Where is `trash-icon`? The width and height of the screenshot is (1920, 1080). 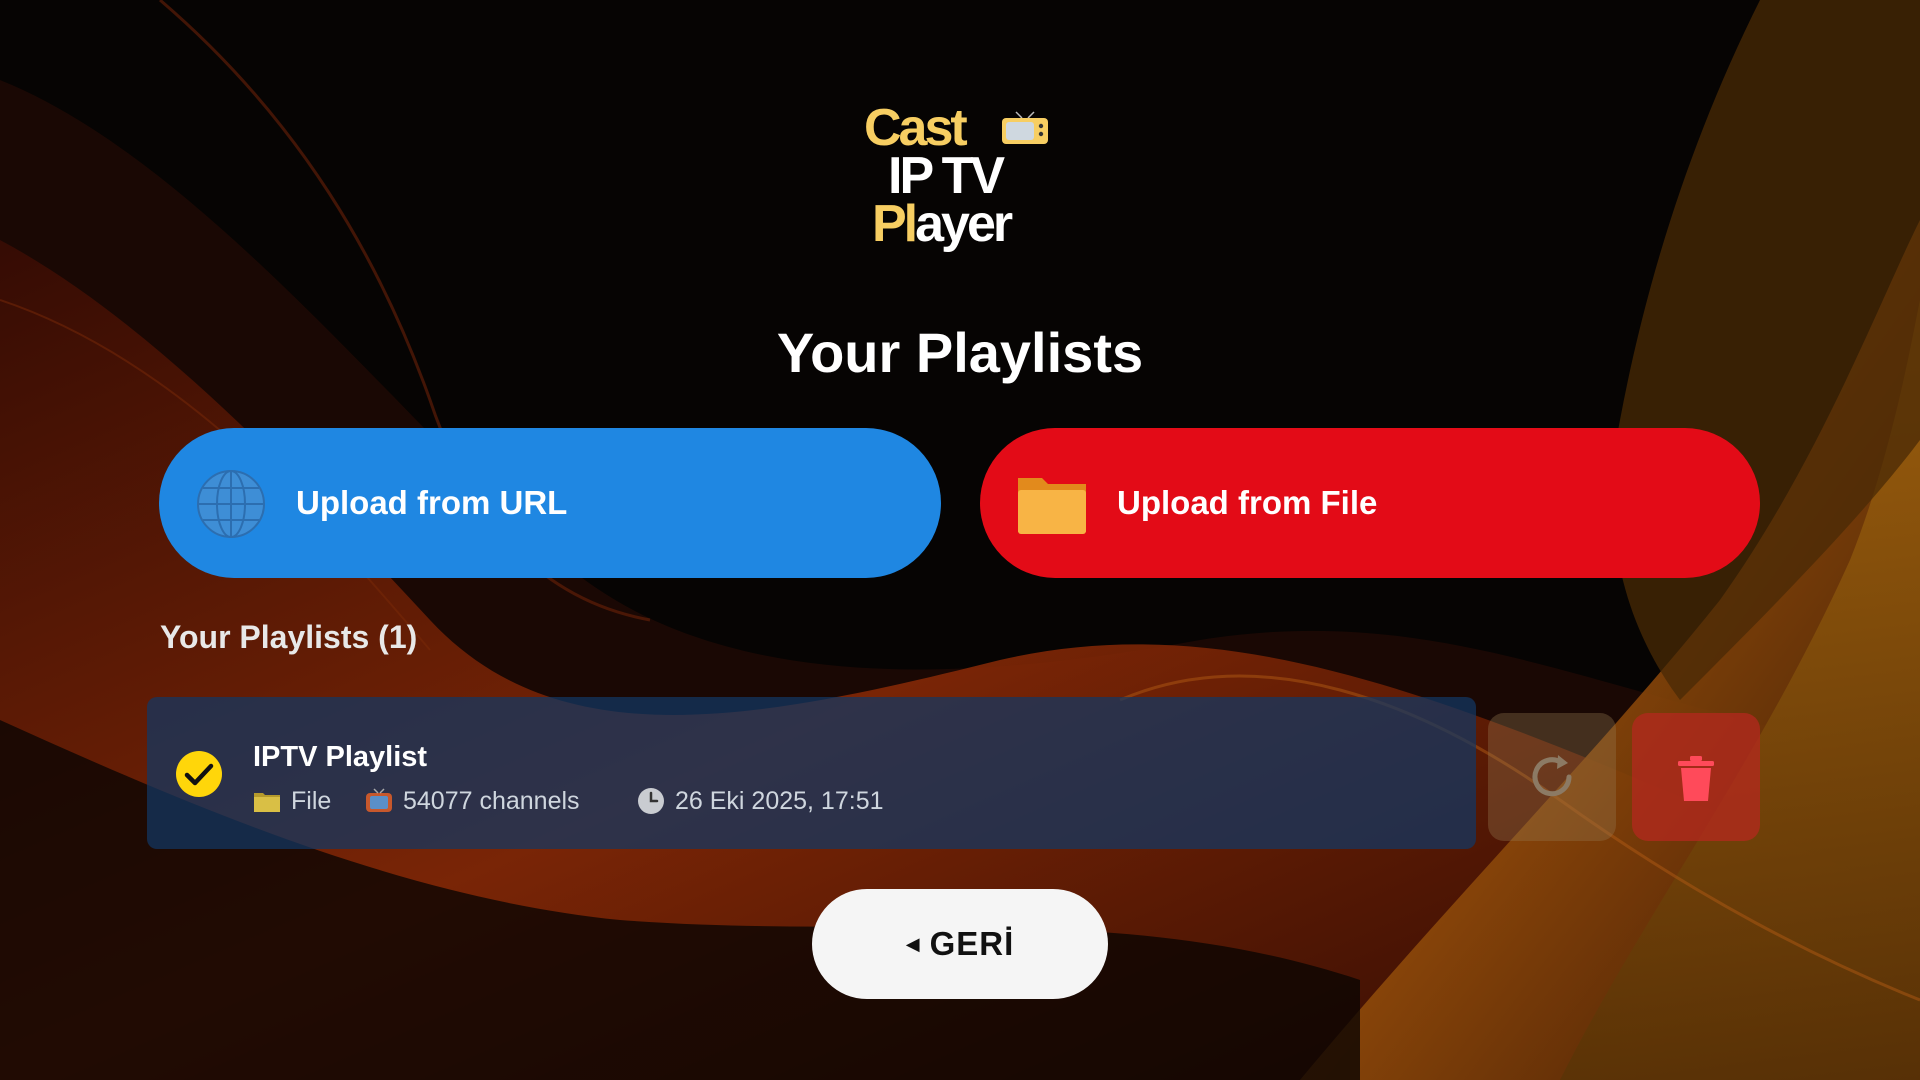 trash-icon is located at coordinates (1696, 778).